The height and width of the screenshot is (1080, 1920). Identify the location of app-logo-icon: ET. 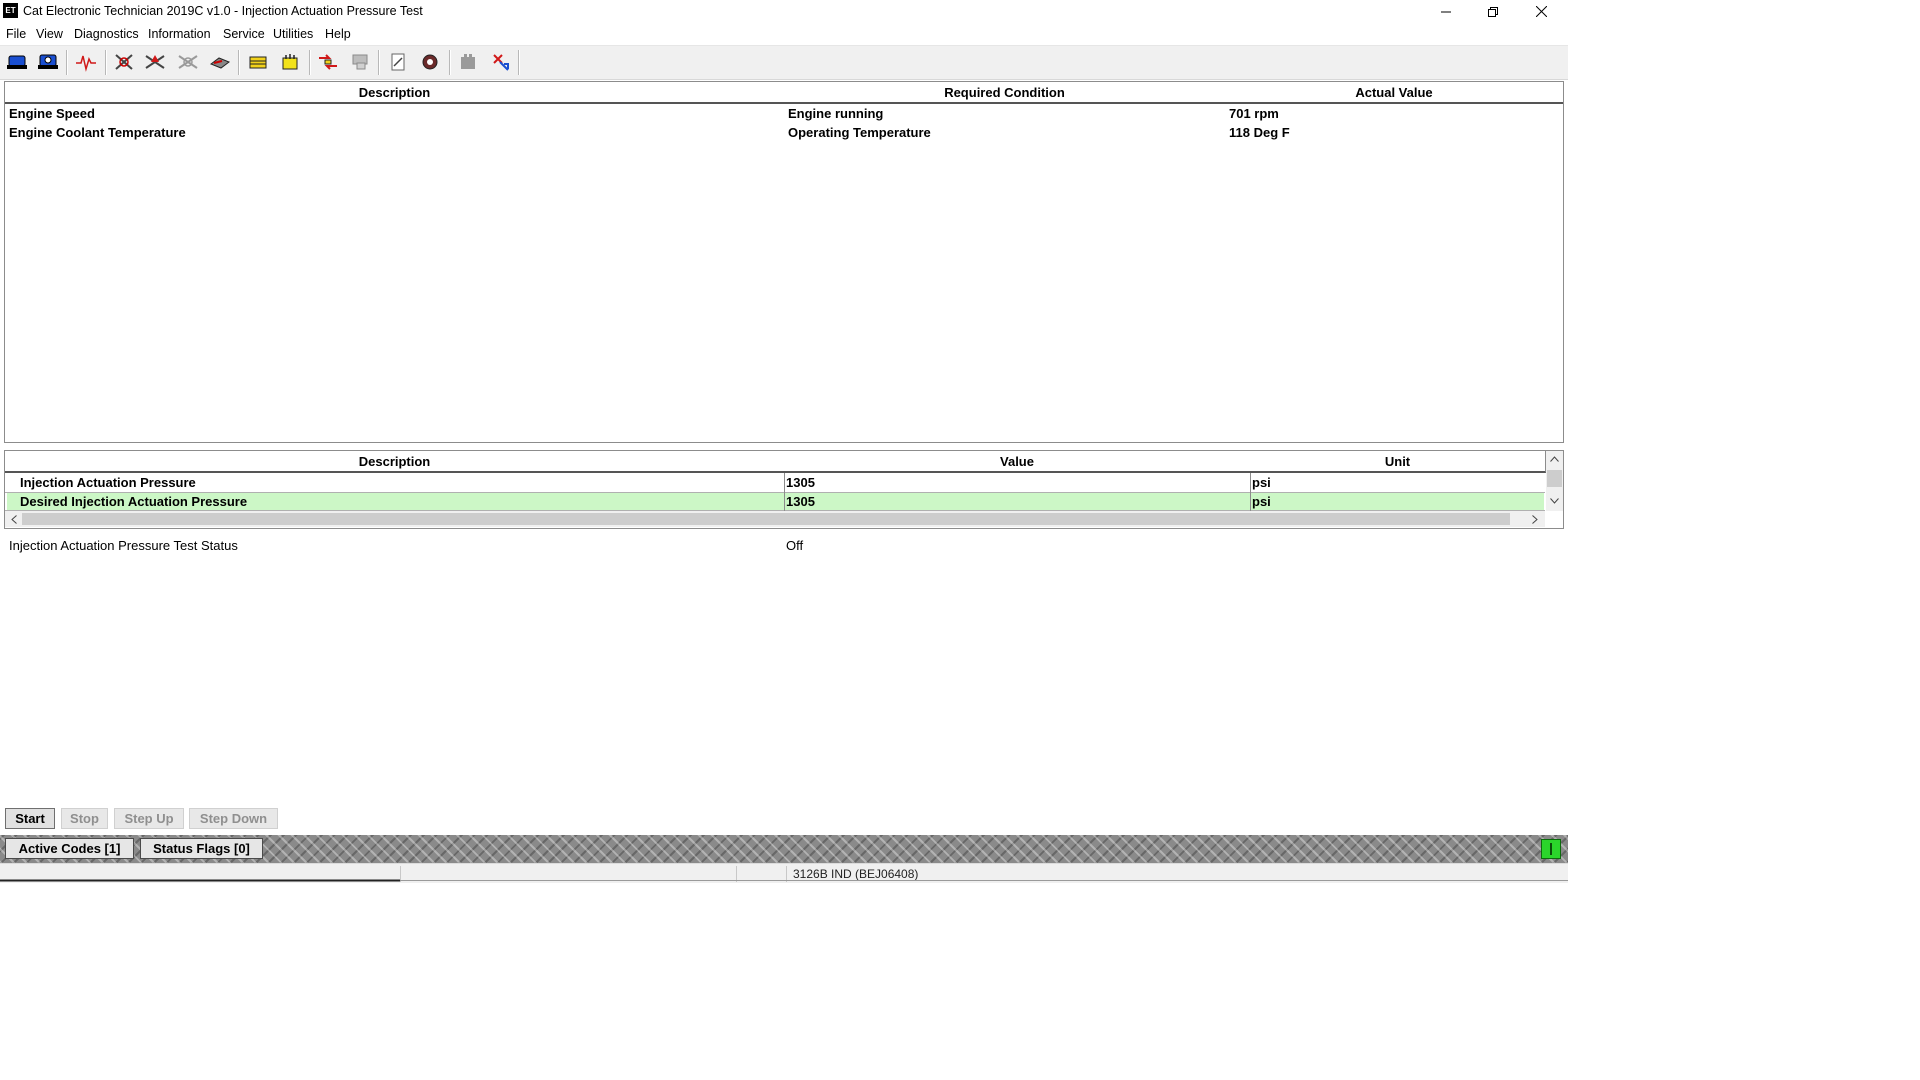
(10, 10).